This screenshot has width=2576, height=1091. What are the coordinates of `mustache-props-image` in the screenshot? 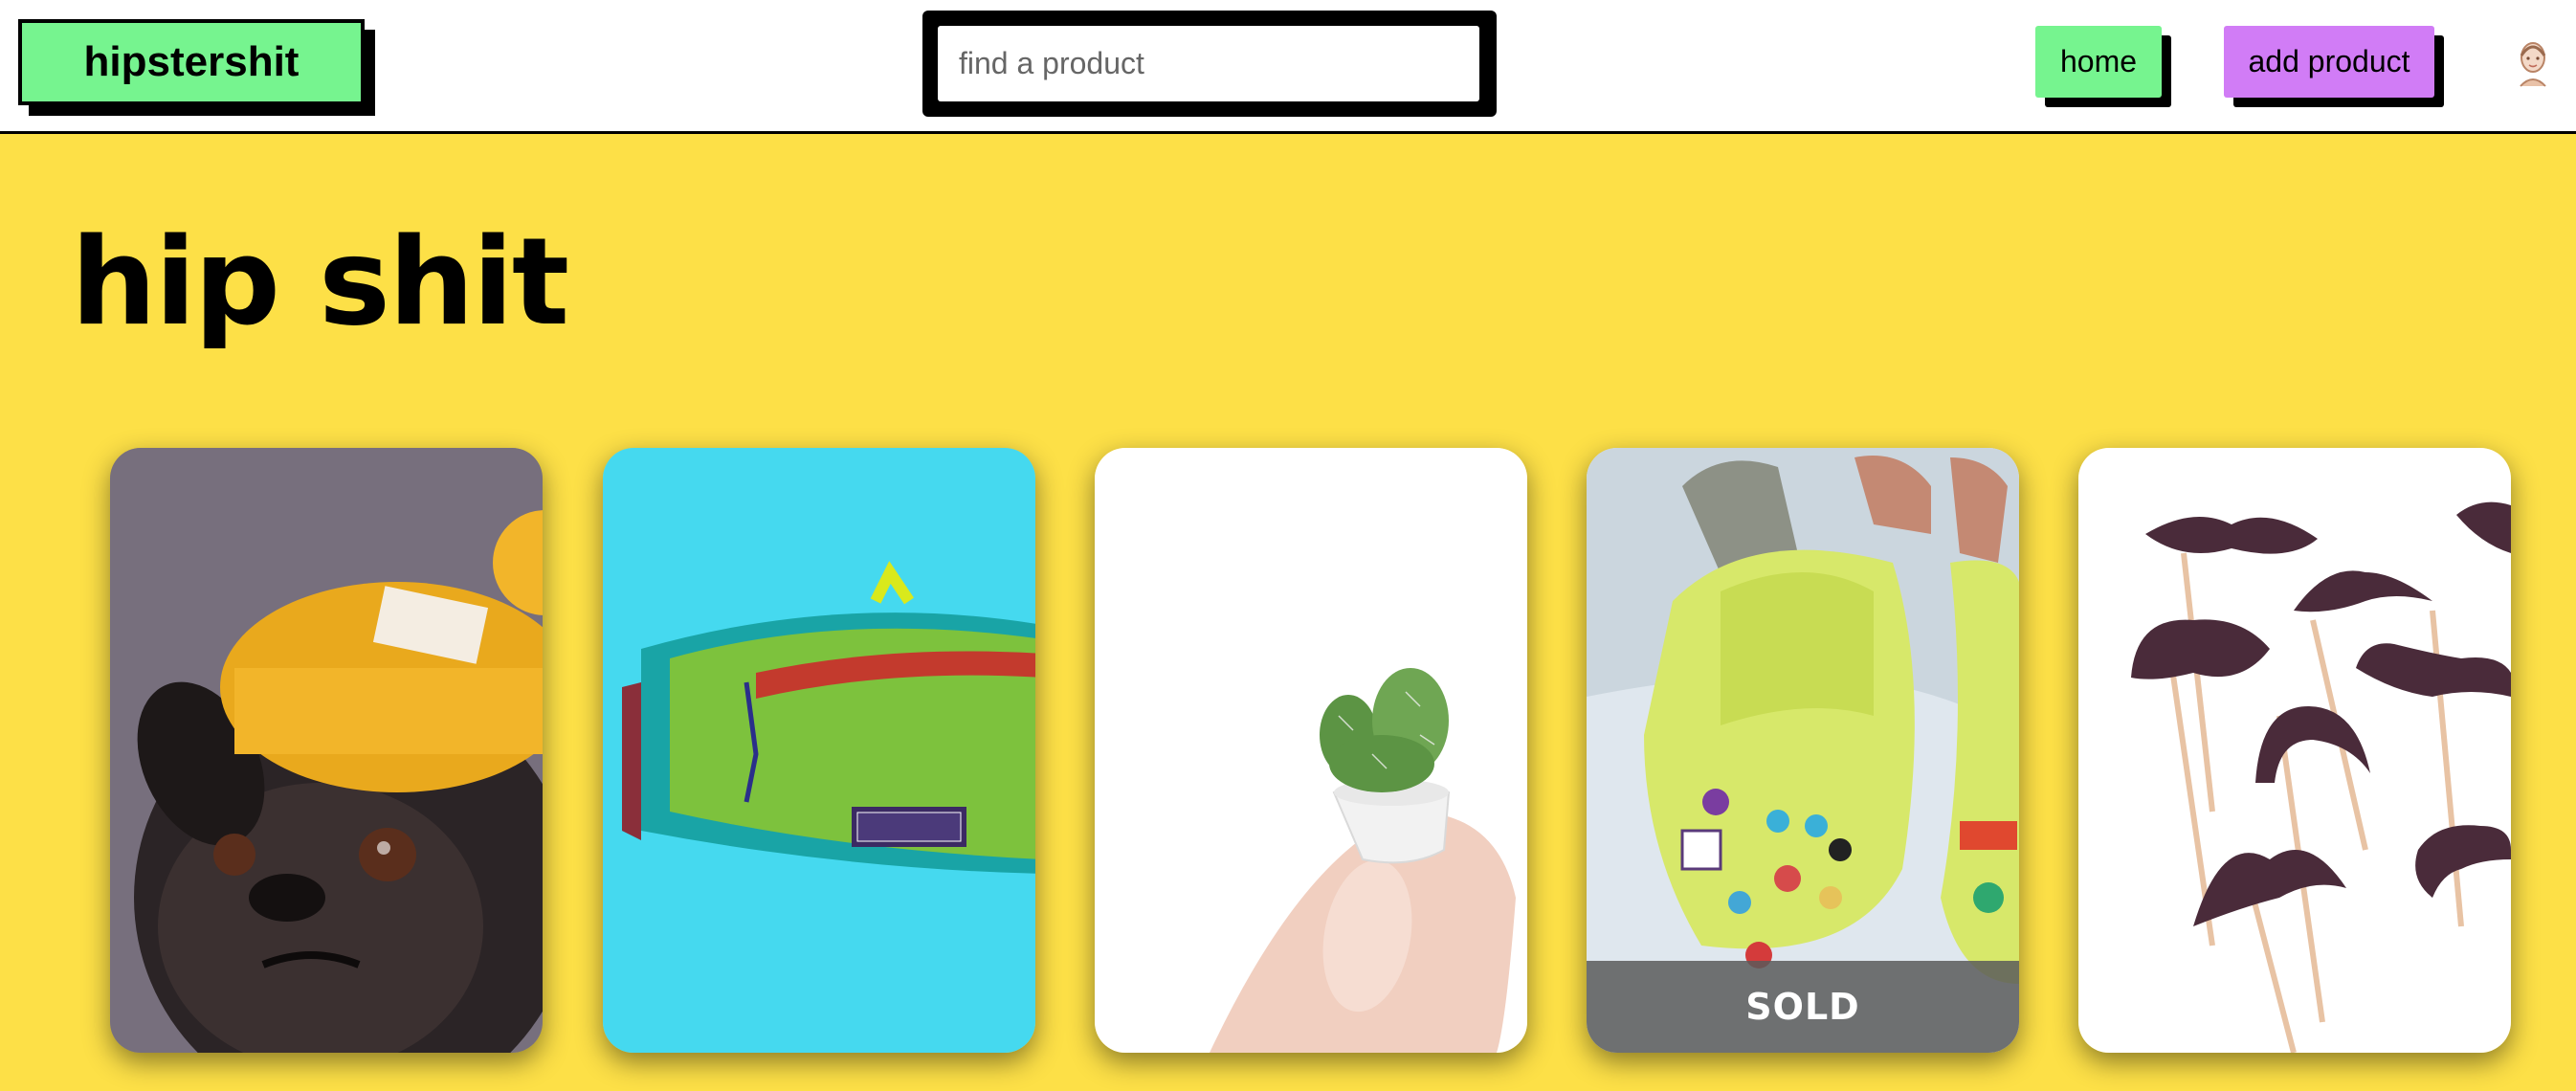 It's located at (2294, 750).